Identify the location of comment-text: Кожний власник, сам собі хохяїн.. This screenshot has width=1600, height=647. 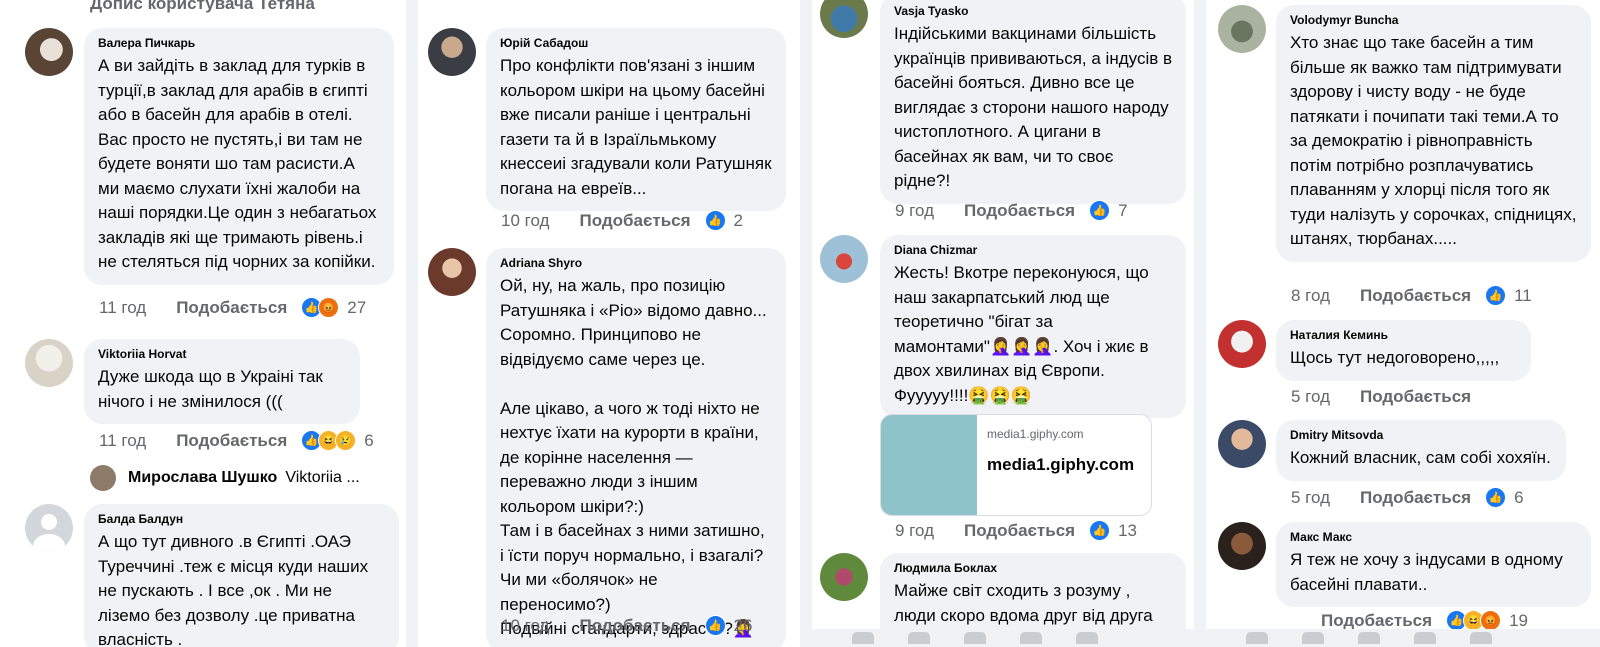
(1420, 457).